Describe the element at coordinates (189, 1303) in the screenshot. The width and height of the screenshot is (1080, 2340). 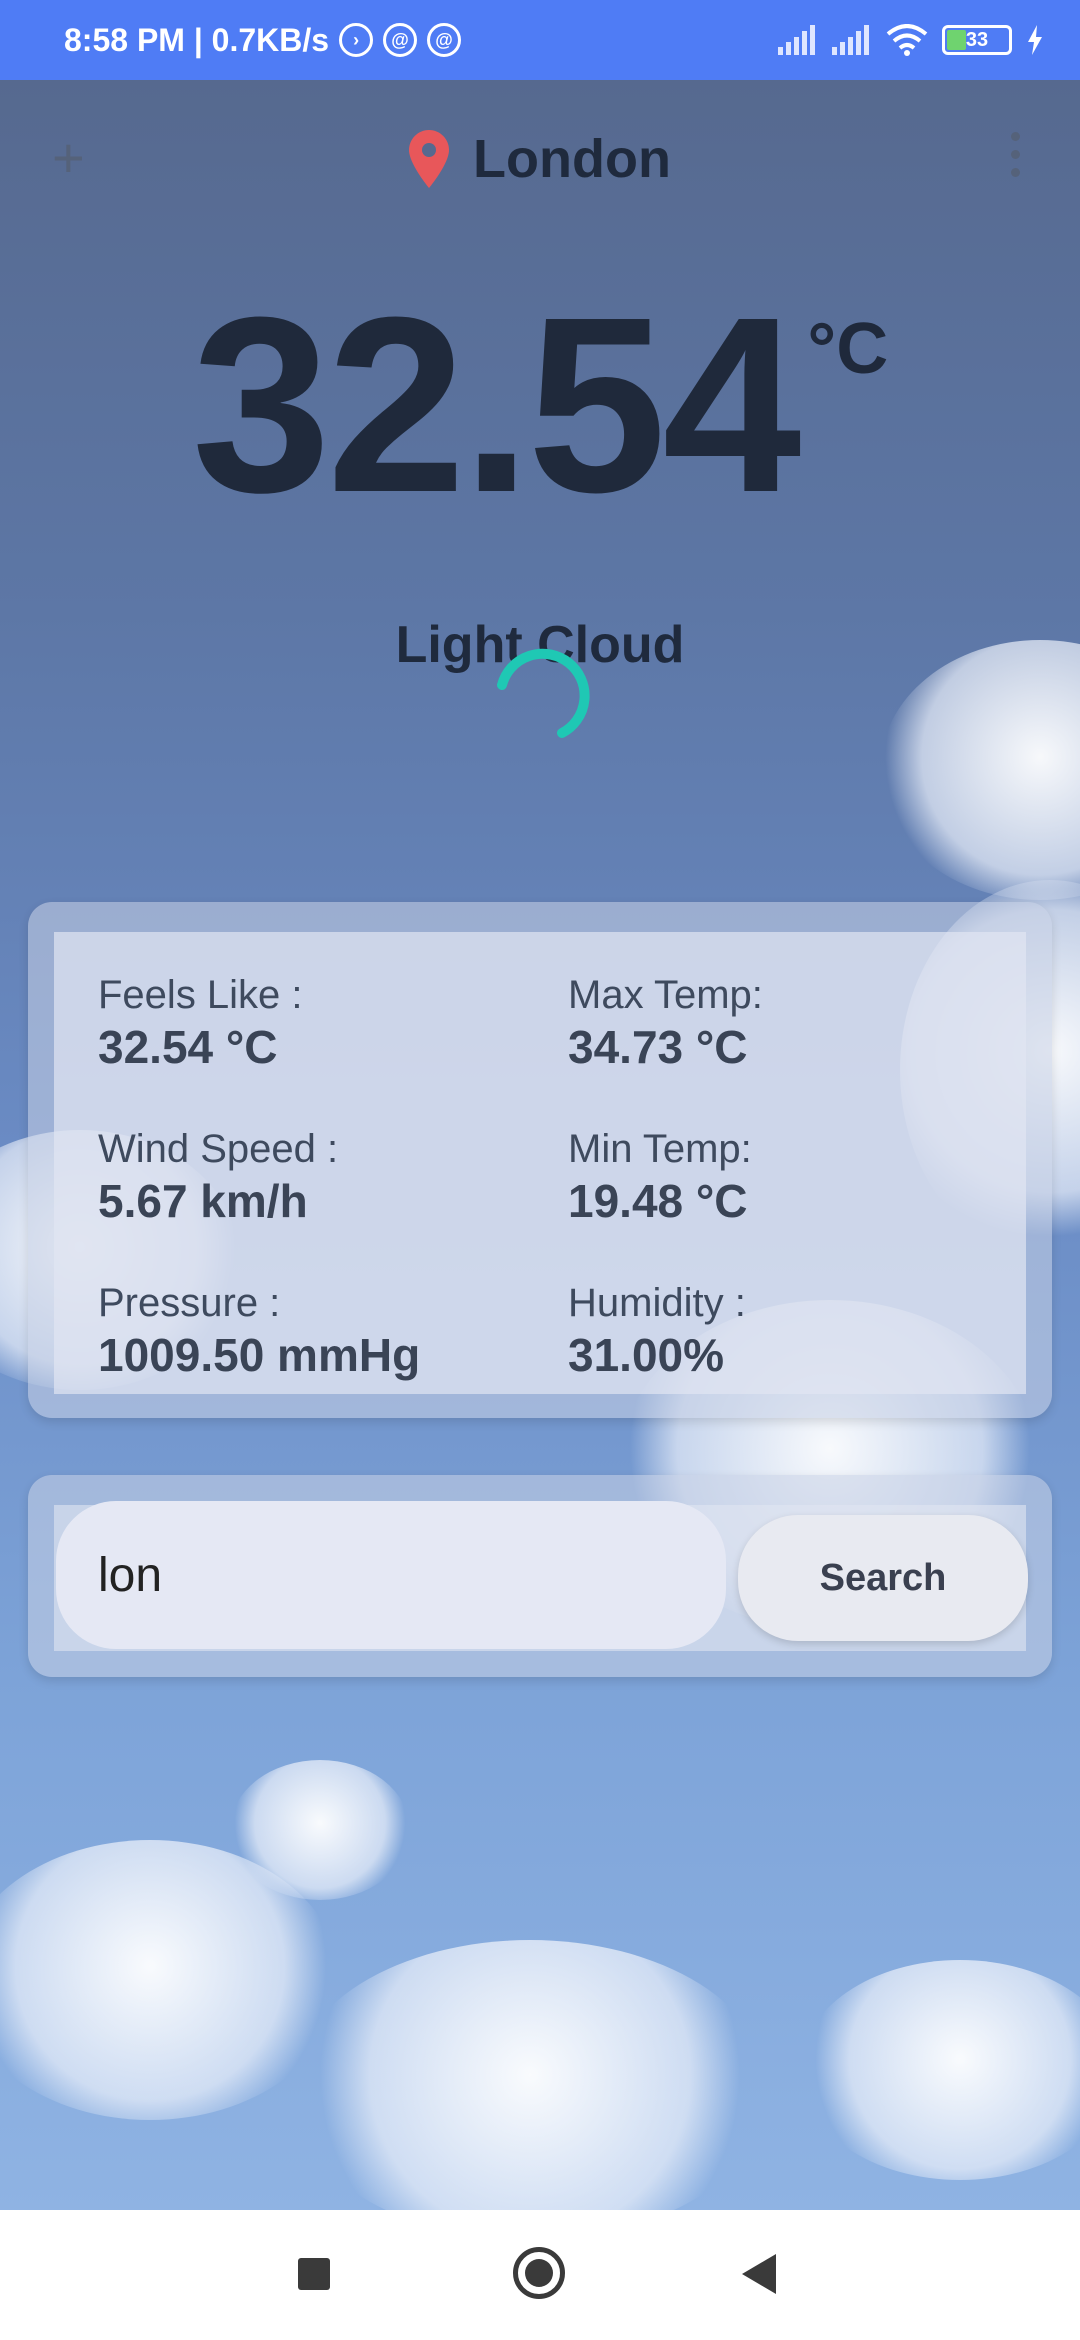
I see `stat-label: Pressure :` at that location.